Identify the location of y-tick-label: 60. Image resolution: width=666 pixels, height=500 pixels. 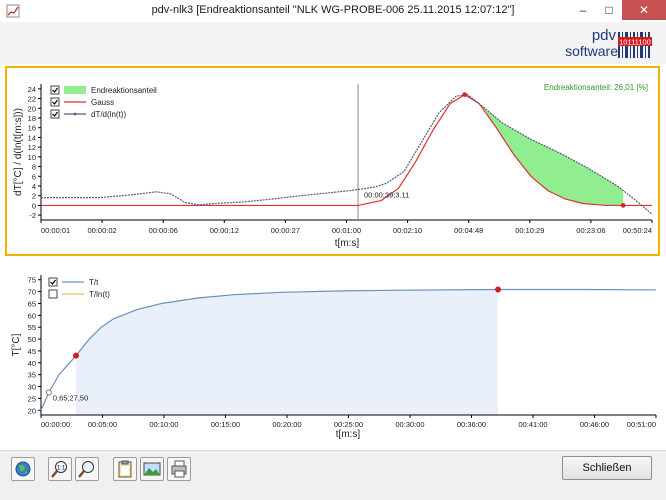
(32, 315).